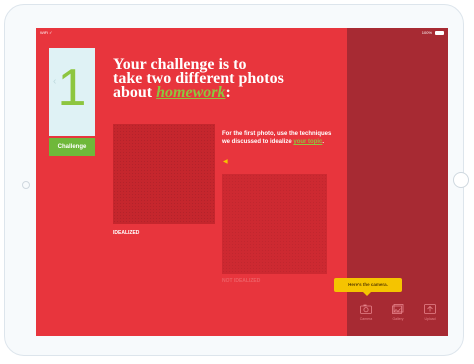  Describe the element at coordinates (367, 294) in the screenshot. I see `tooltip-pointer` at that location.